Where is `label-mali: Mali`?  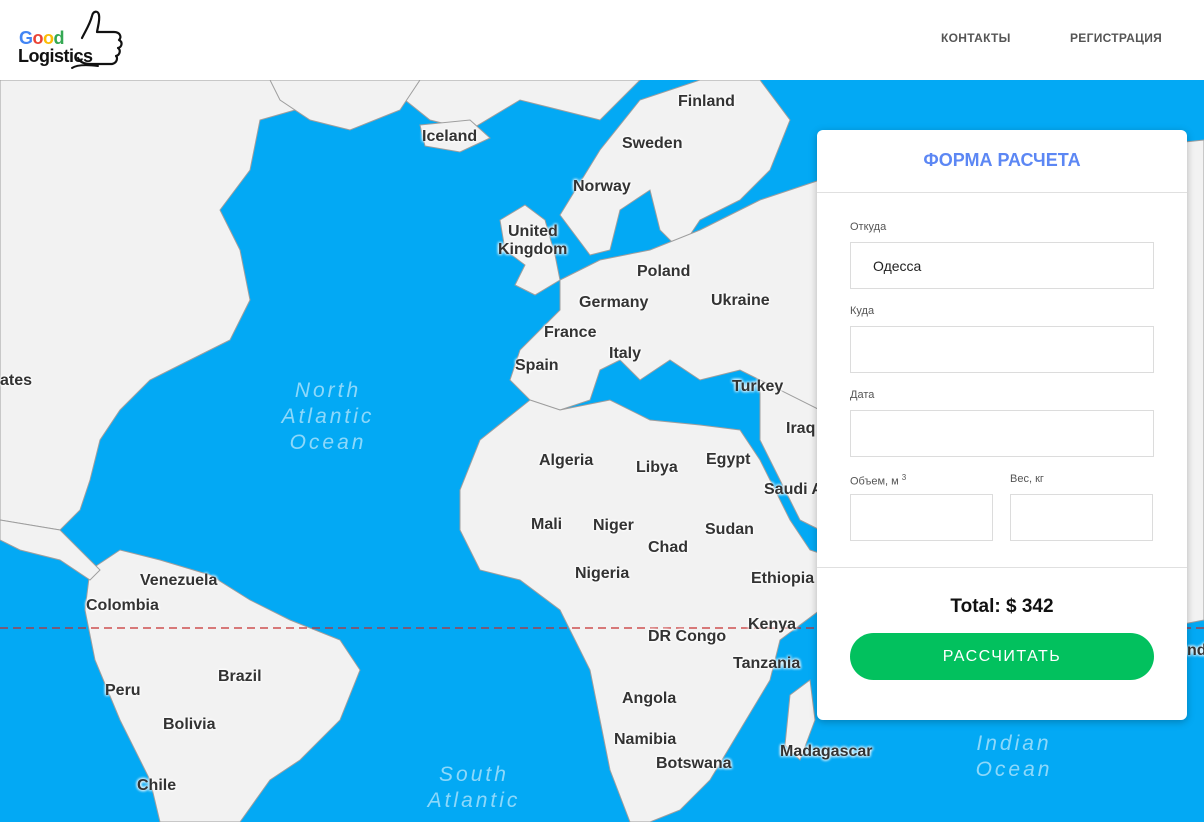 label-mali: Mali is located at coordinates (547, 524).